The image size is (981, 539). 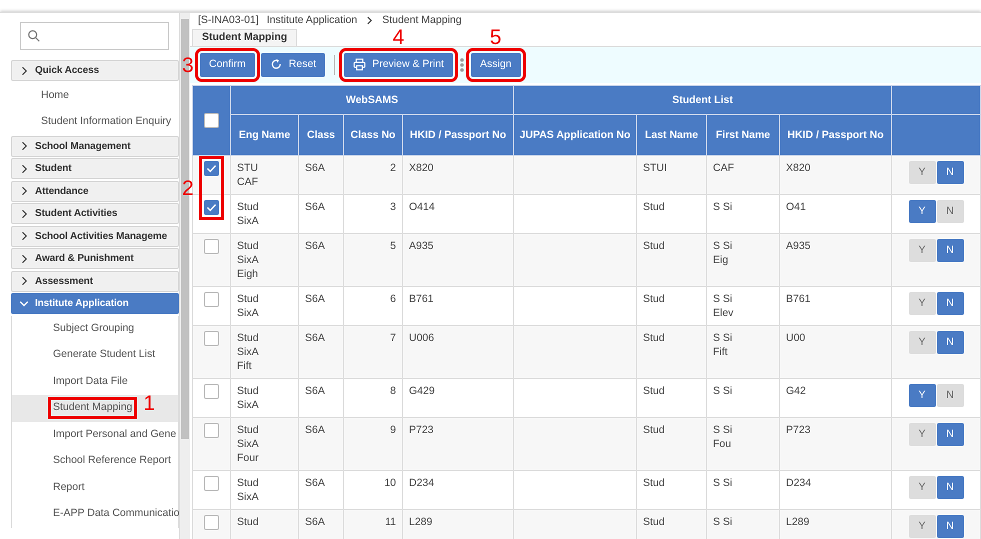 What do you see at coordinates (321, 134) in the screenshot?
I see `column-header: Class` at bounding box center [321, 134].